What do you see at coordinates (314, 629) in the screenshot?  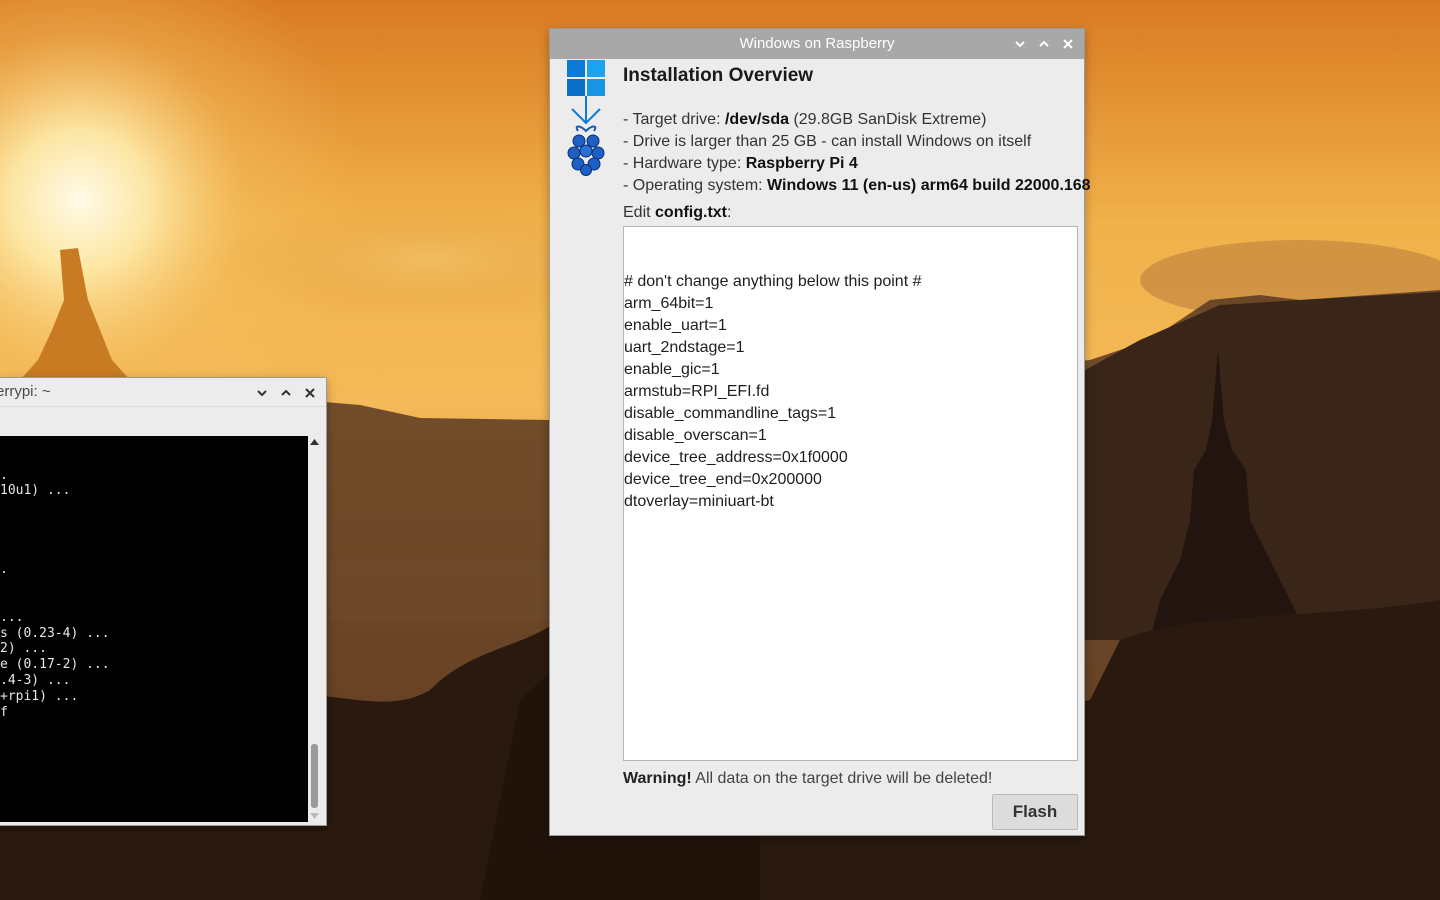 I see `terminal-scrollbar` at bounding box center [314, 629].